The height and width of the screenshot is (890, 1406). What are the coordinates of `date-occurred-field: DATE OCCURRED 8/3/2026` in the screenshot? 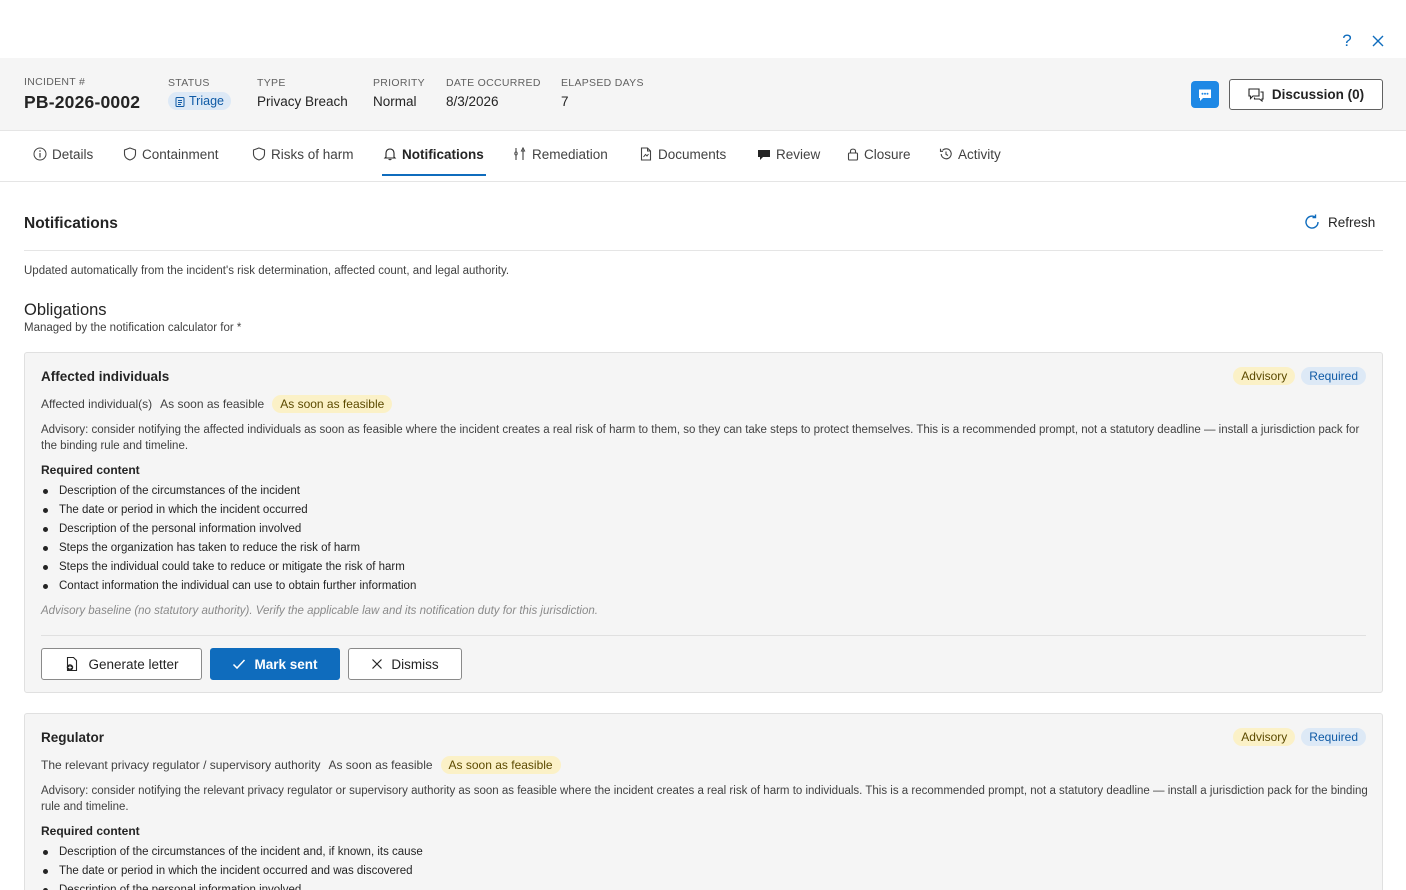 It's located at (493, 93).